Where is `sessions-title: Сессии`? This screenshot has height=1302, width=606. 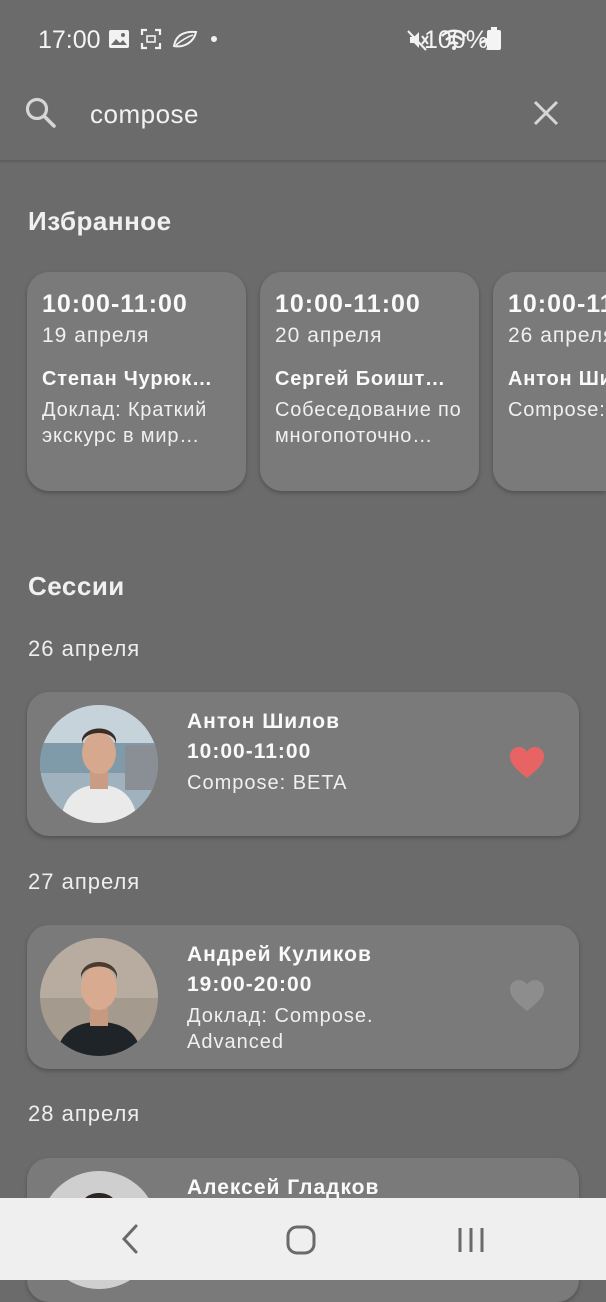
sessions-title: Сессии is located at coordinates (76, 586).